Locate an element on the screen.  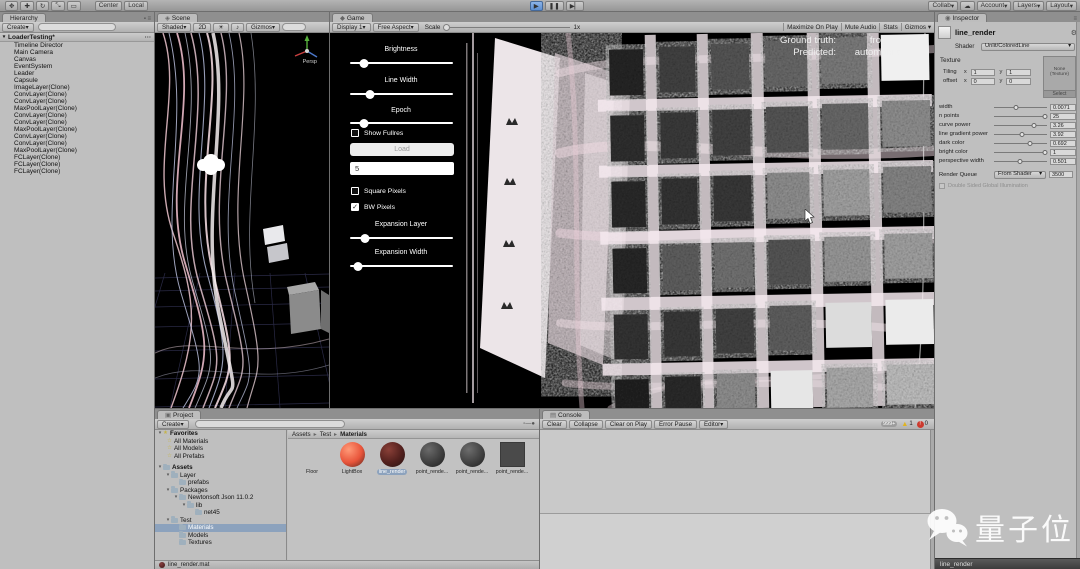
width-value-field: 0.0071 is located at coordinates (1063, 107).